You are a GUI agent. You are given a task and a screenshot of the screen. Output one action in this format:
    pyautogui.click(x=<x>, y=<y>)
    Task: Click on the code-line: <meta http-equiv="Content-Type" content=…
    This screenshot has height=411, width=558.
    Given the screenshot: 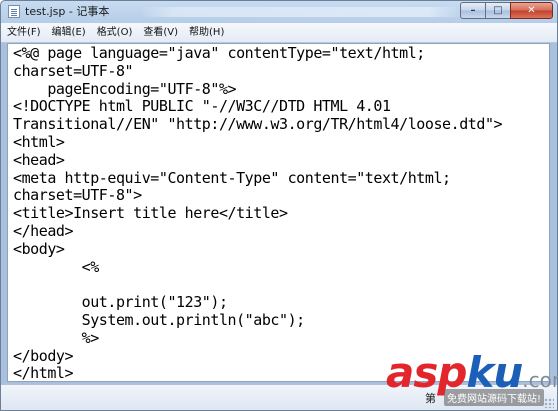 What is the action you would take?
    pyautogui.click(x=232, y=177)
    